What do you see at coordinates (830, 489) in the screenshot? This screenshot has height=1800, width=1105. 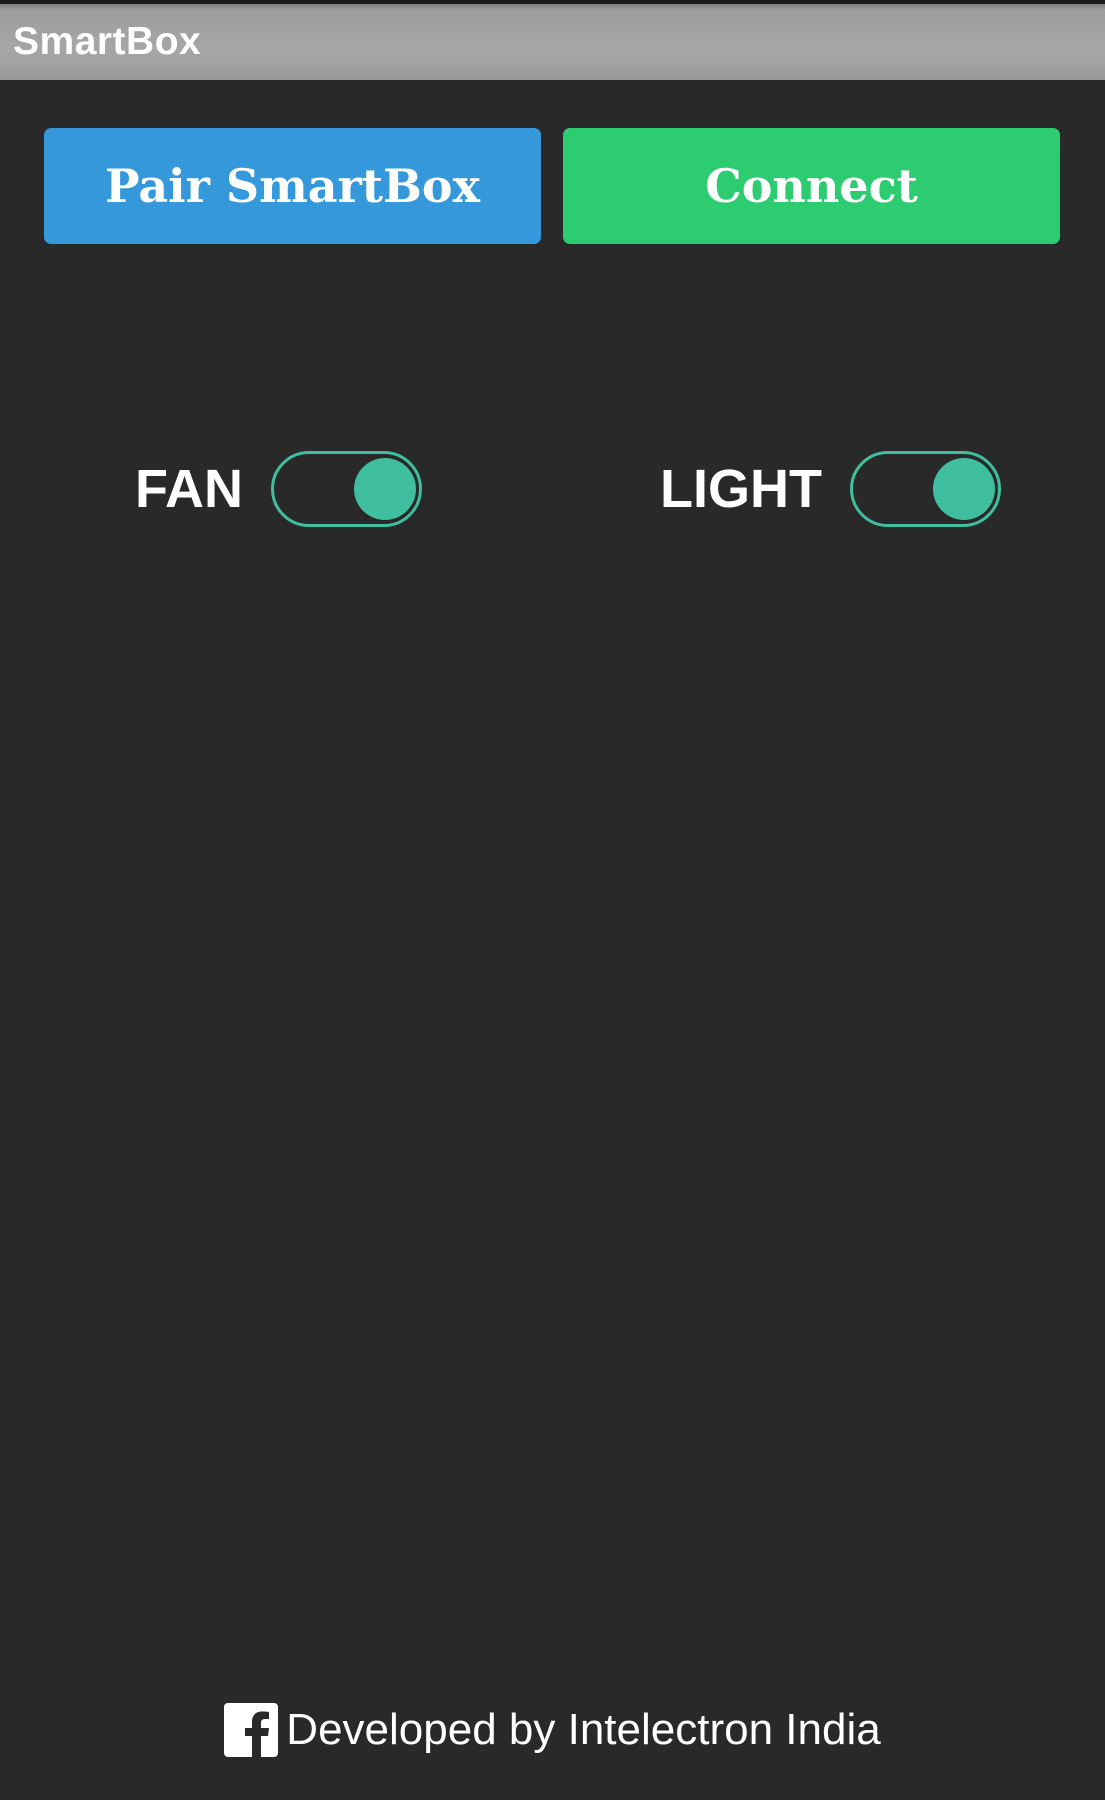 I see `light-toggle-row: LIGHT` at bounding box center [830, 489].